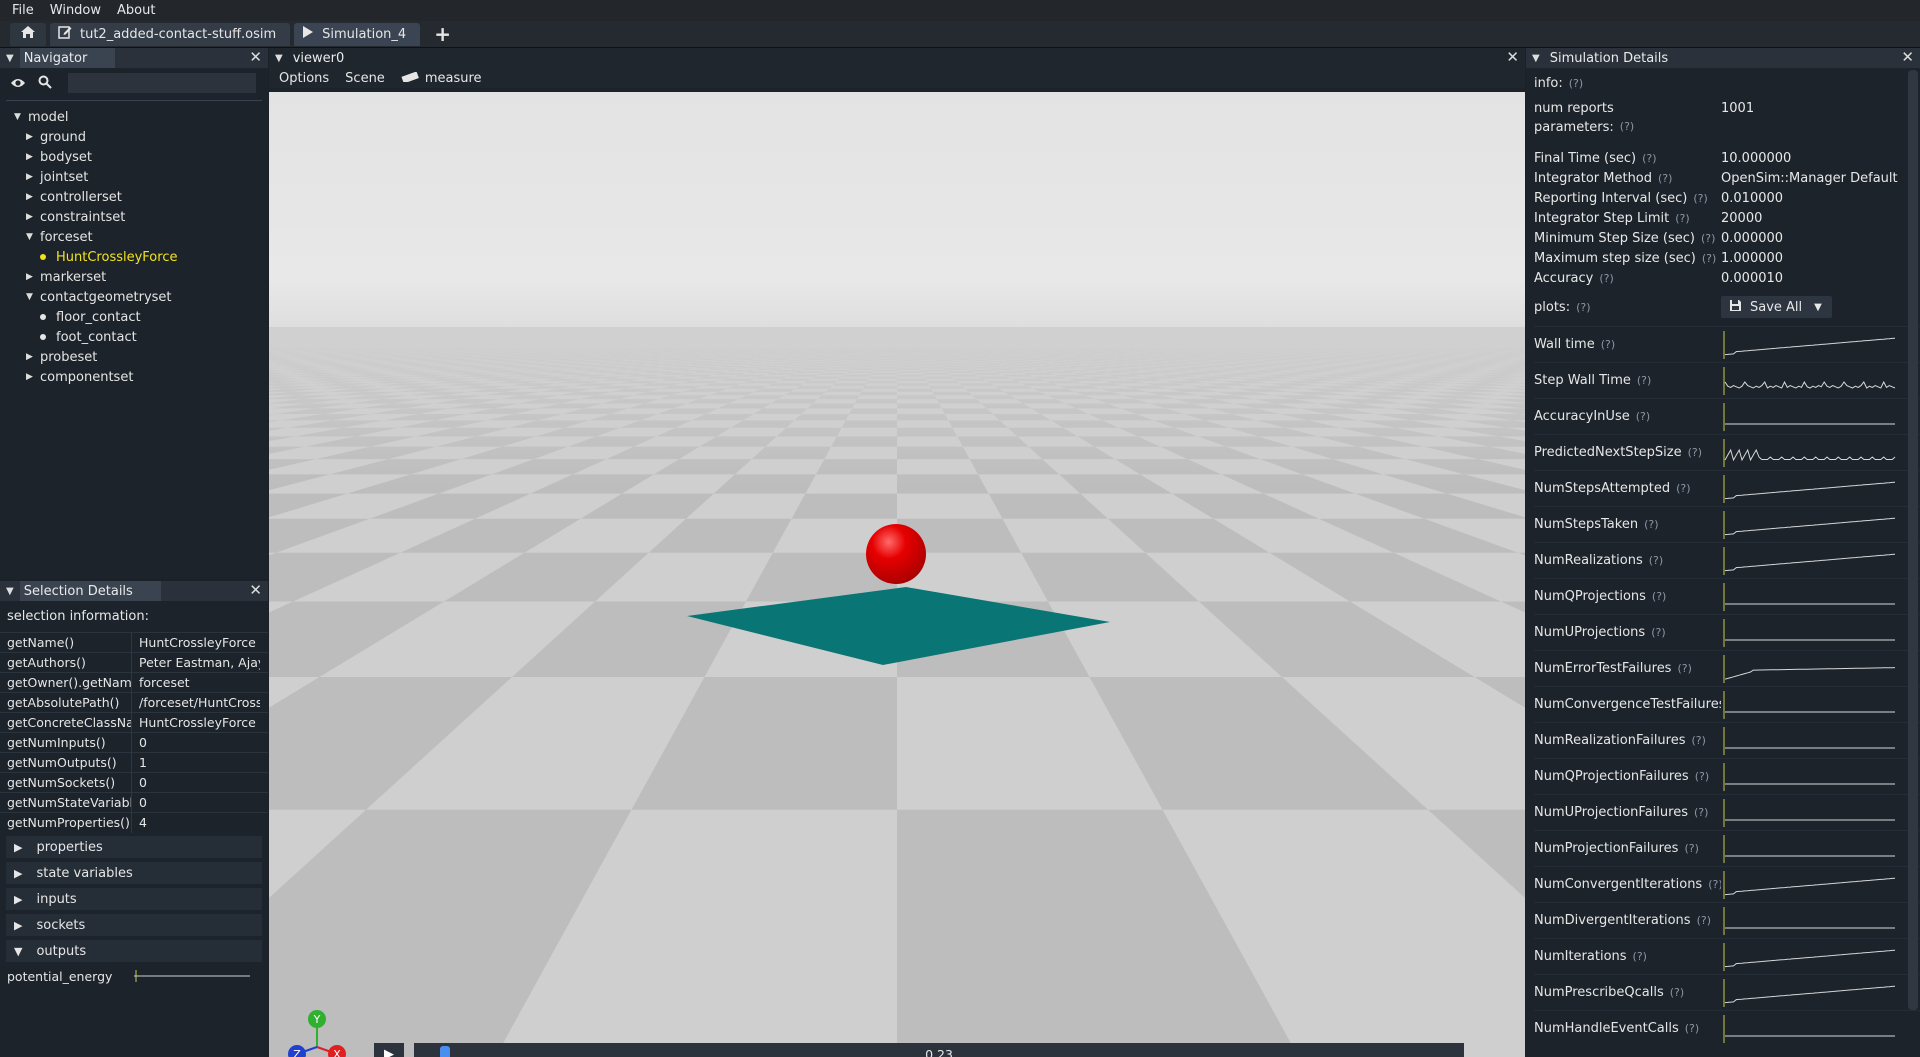 This screenshot has height=1057, width=1920. What do you see at coordinates (141, 217) in the screenshot?
I see `tree-item: ▶ constraintset` at bounding box center [141, 217].